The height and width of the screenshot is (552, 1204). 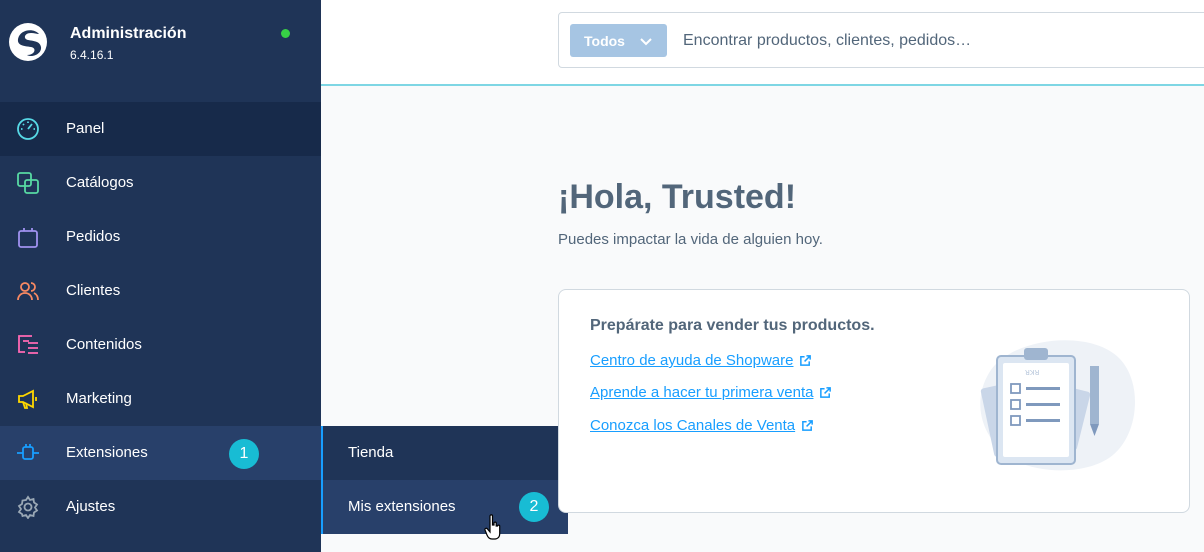 I want to click on flyout-item-my-extensions: Mis extensiones 2, so click(x=445, y=507).